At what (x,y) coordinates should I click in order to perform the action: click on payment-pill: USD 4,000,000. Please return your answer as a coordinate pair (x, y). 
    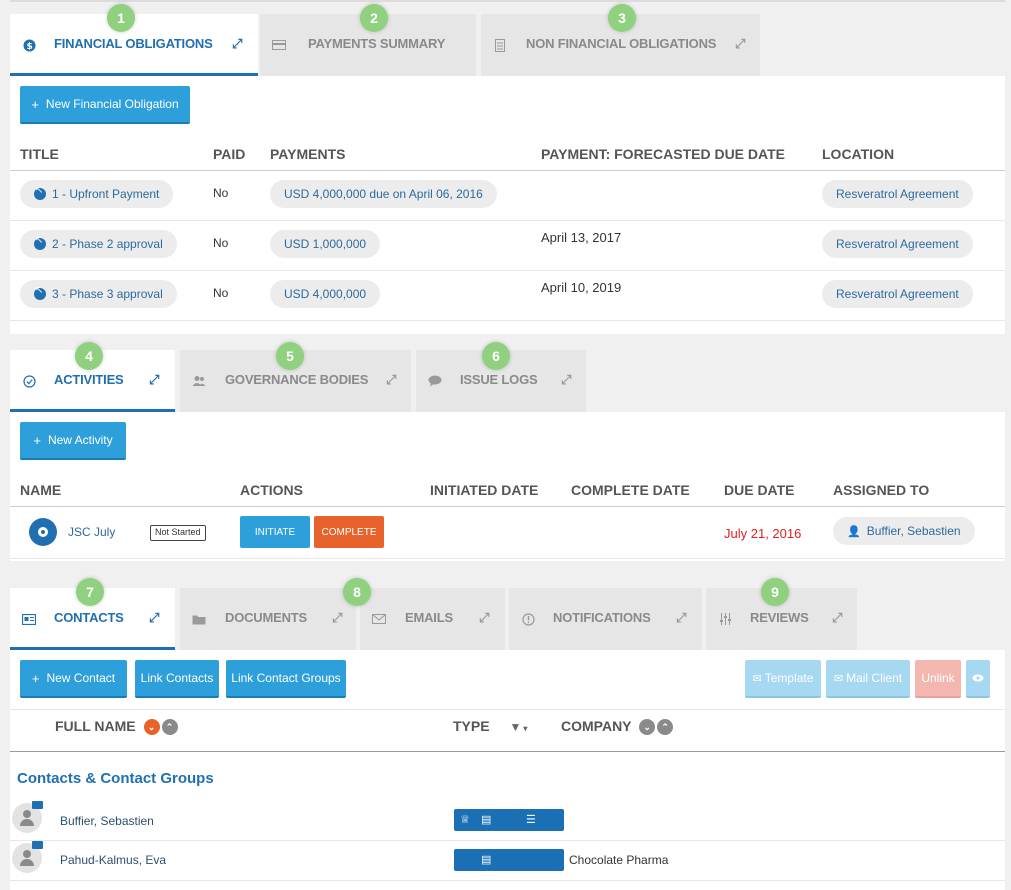
    Looking at the image, I should click on (325, 294).